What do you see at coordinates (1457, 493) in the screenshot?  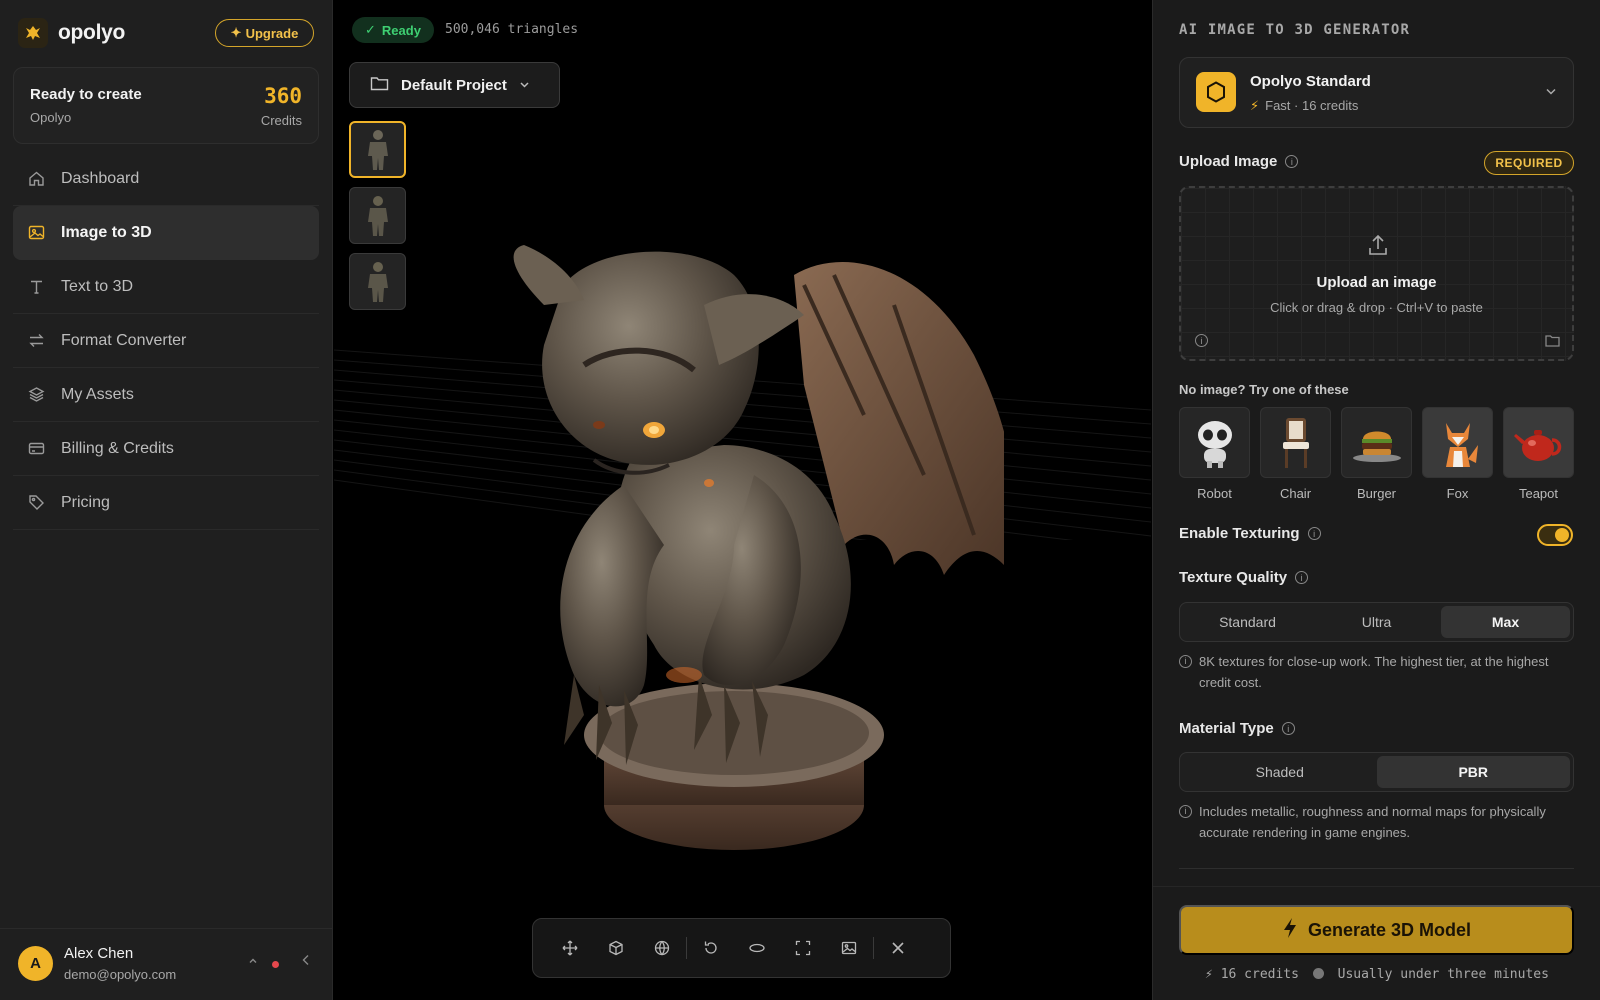 I see `sample-label: Fox` at bounding box center [1457, 493].